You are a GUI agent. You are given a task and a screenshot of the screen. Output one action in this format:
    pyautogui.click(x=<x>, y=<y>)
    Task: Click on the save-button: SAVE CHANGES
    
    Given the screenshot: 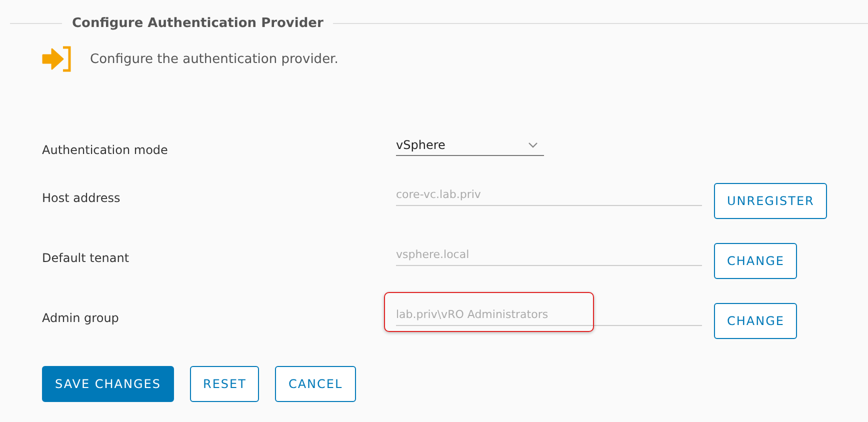 What is the action you would take?
    pyautogui.click(x=108, y=384)
    